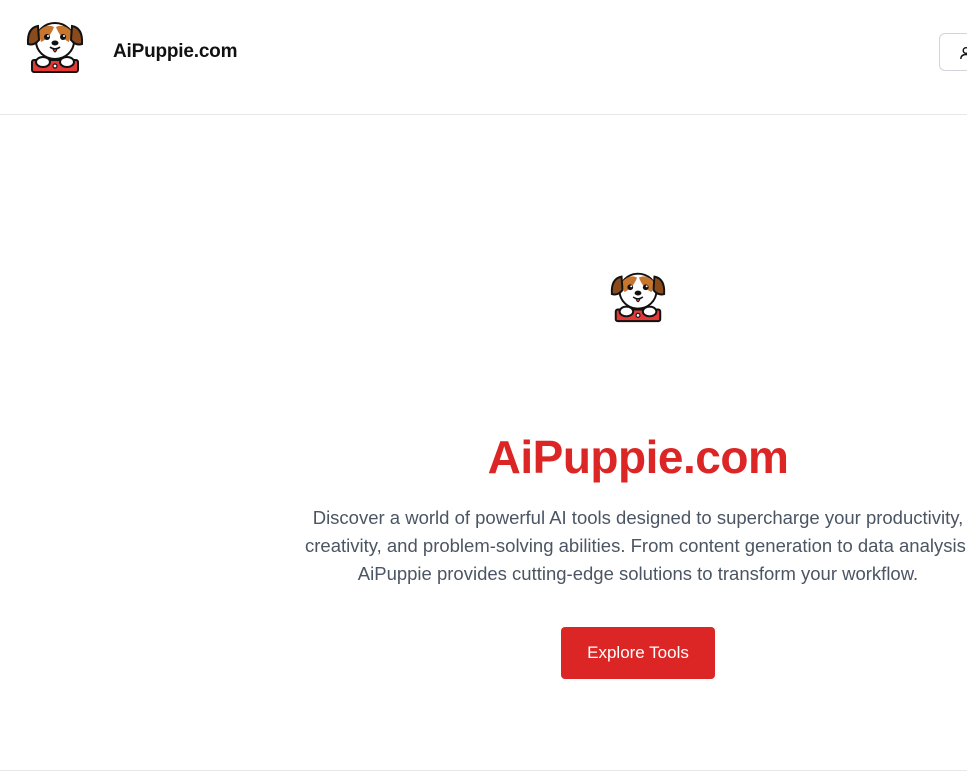 This screenshot has height=771, width=967. Describe the element at coordinates (175, 52) in the screenshot. I see `brand-name: AiPuppie.com` at that location.